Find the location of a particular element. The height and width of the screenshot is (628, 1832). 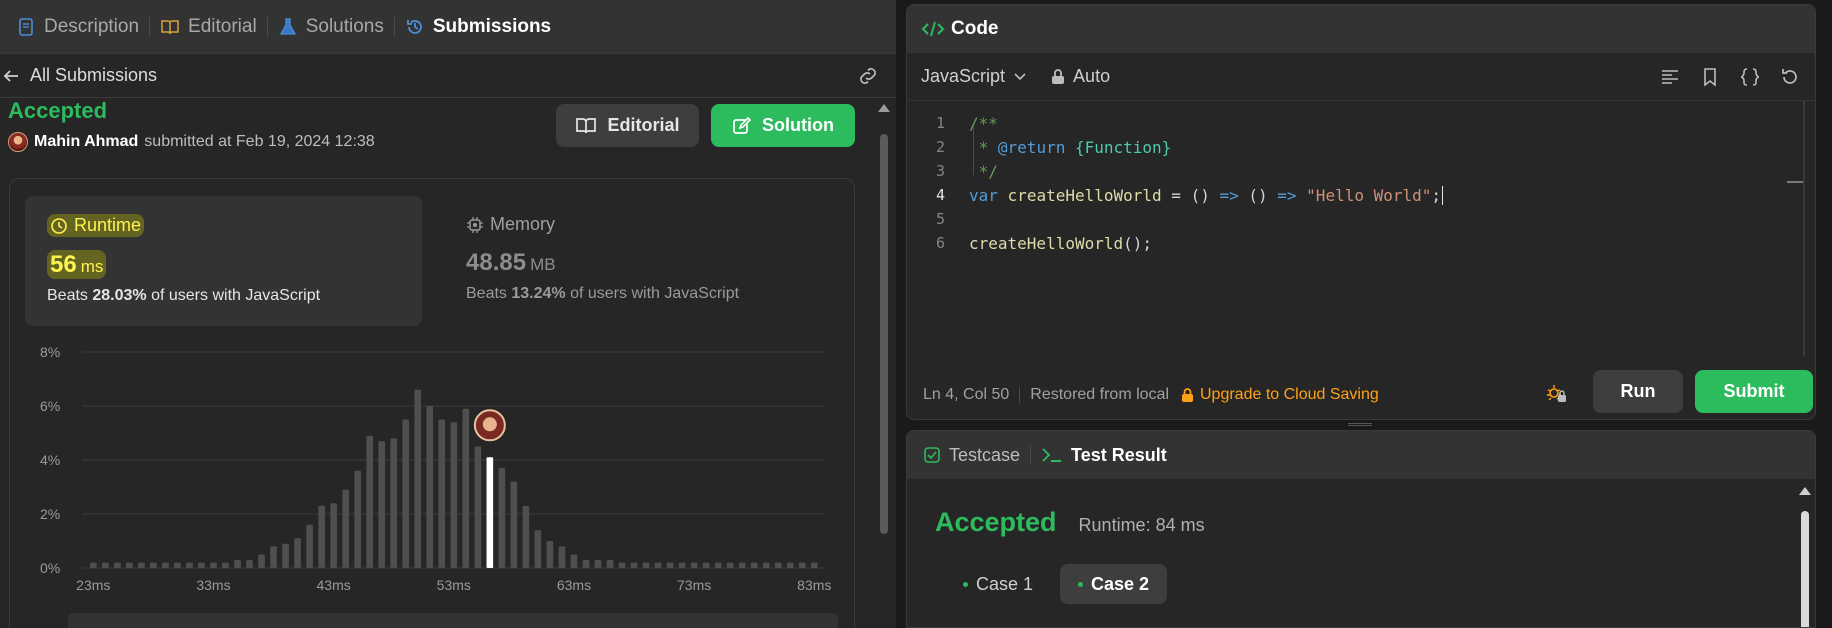

tab-editorial: Editorial is located at coordinates (208, 26).